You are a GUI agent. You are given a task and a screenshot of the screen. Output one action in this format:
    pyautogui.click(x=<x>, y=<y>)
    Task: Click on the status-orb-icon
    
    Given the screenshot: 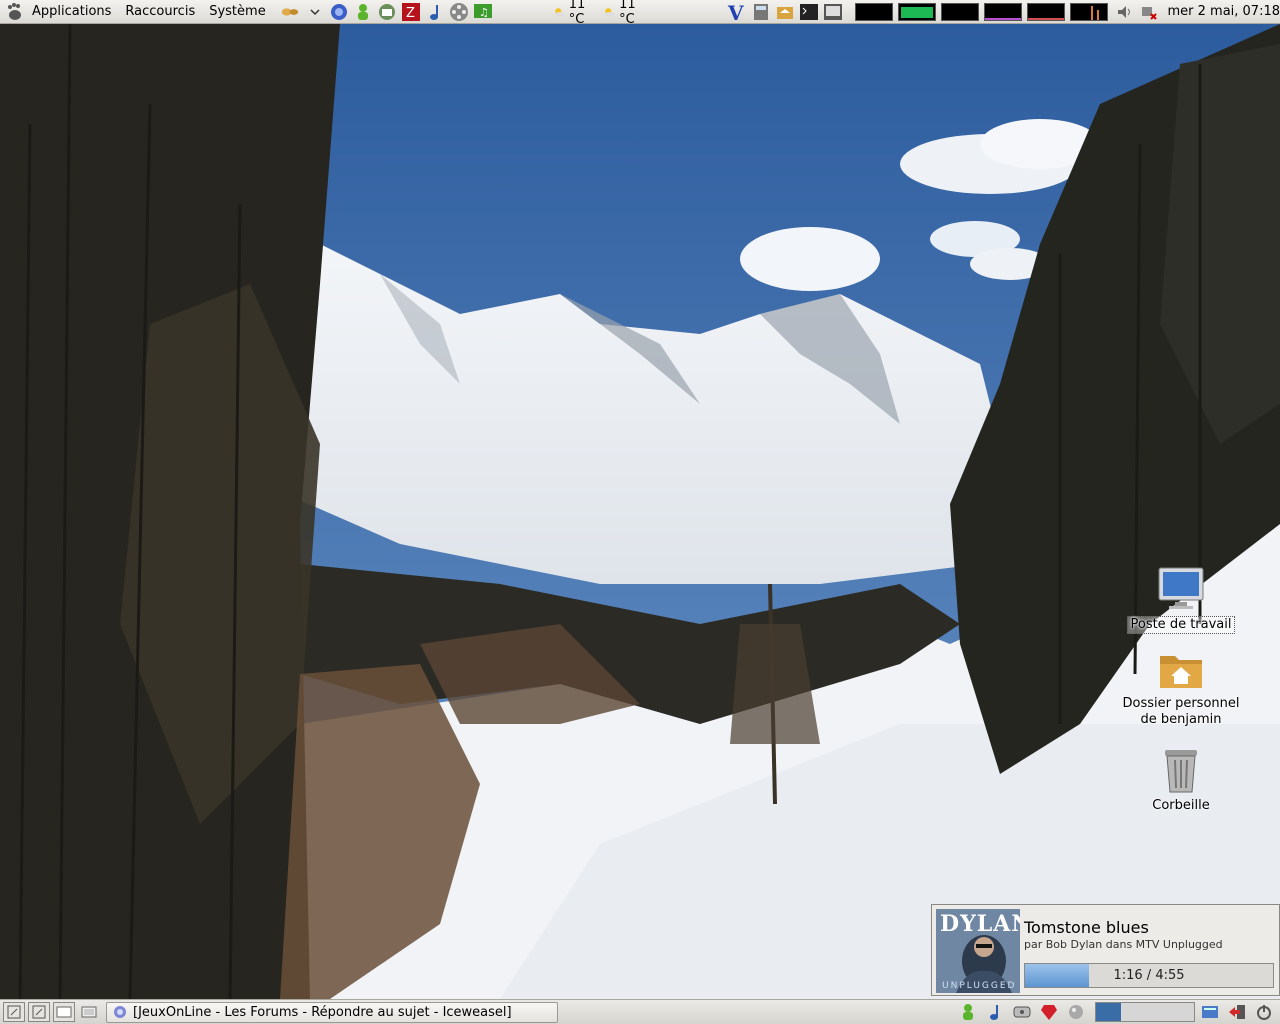 What is the action you would take?
    pyautogui.click(x=1076, y=1012)
    